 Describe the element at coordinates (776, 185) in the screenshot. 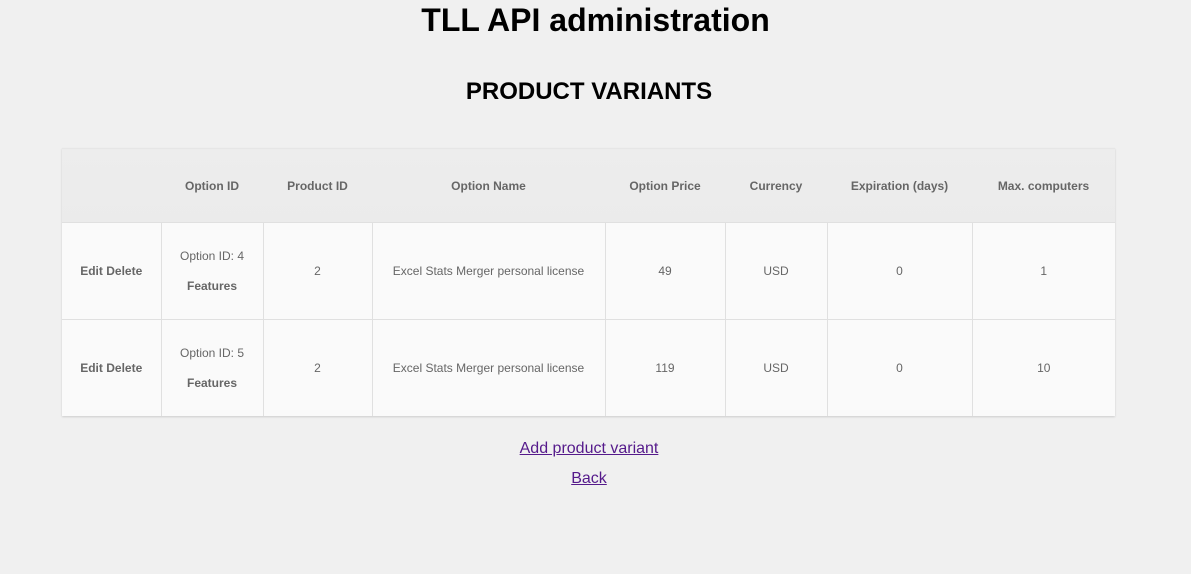

I see `header-currency: Currency` at that location.